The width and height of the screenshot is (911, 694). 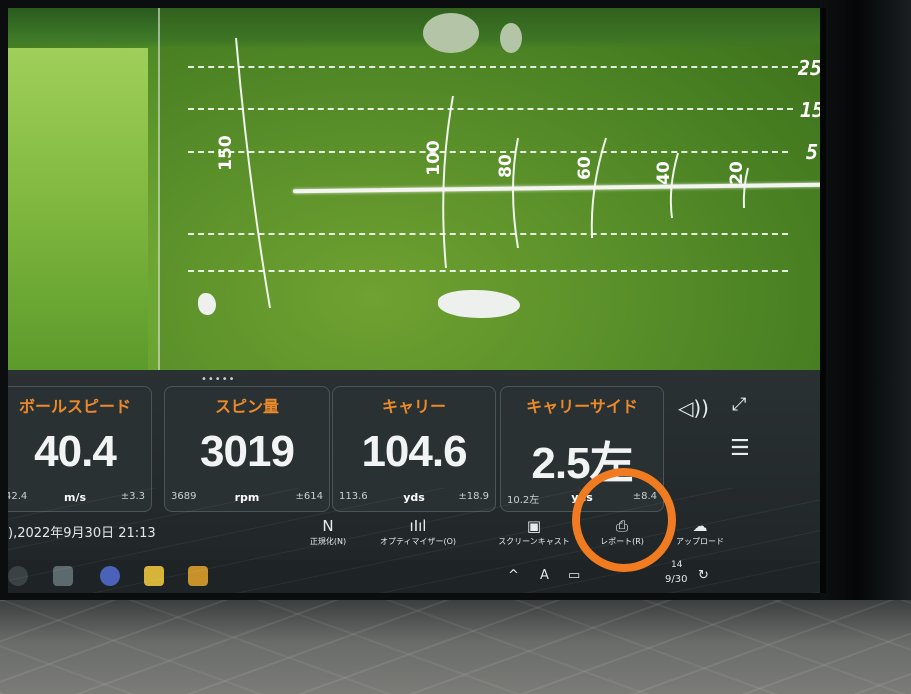 I want to click on screencast-icon: ▣, so click(x=534, y=526).